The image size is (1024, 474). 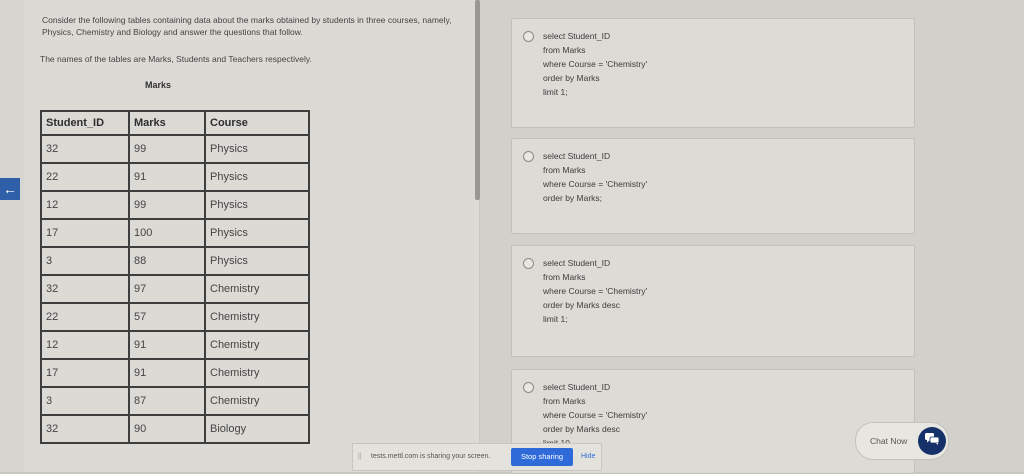 I want to click on chat-bubbles-icon, so click(x=932, y=441).